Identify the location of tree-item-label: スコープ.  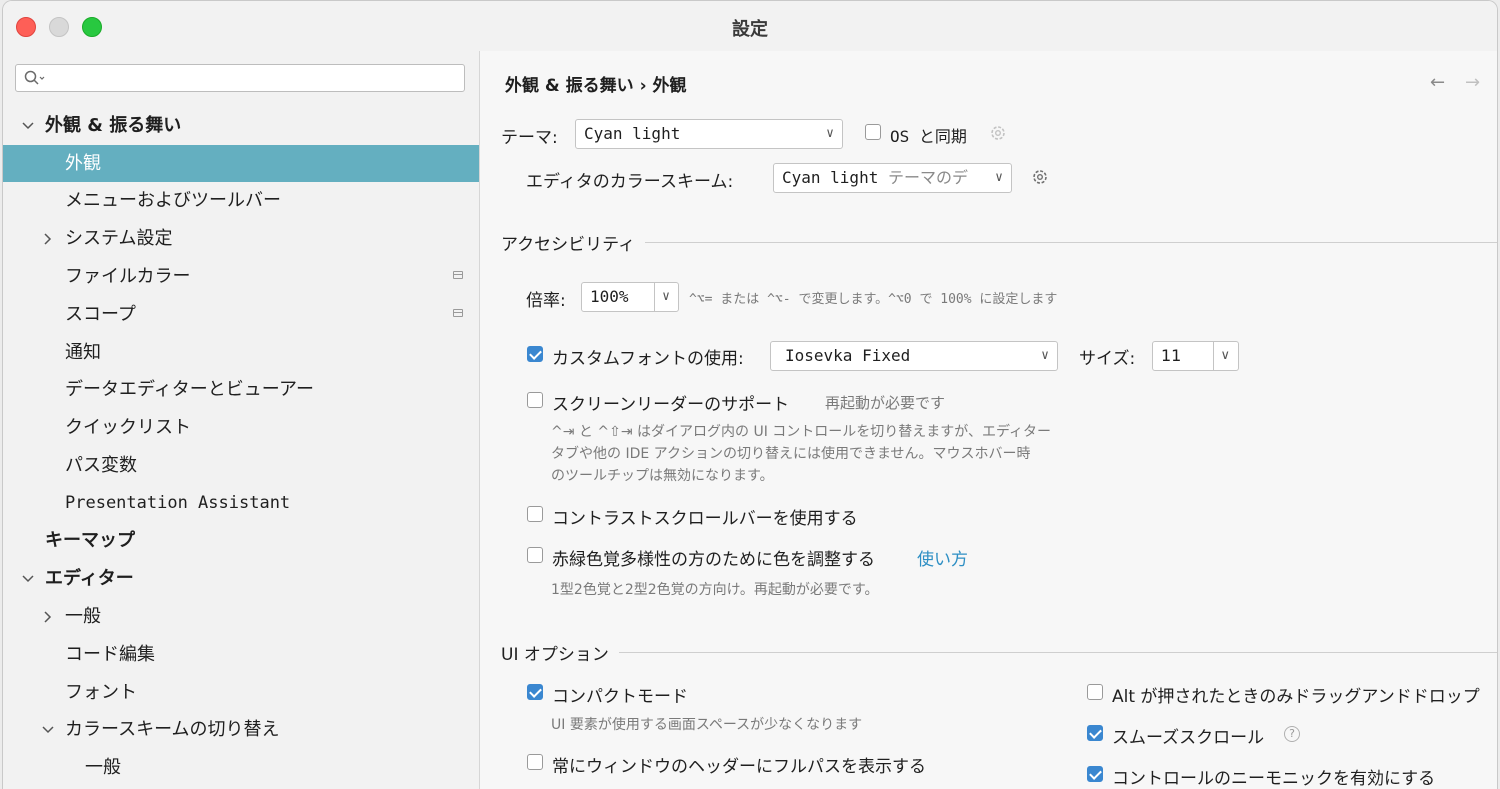
(100, 314).